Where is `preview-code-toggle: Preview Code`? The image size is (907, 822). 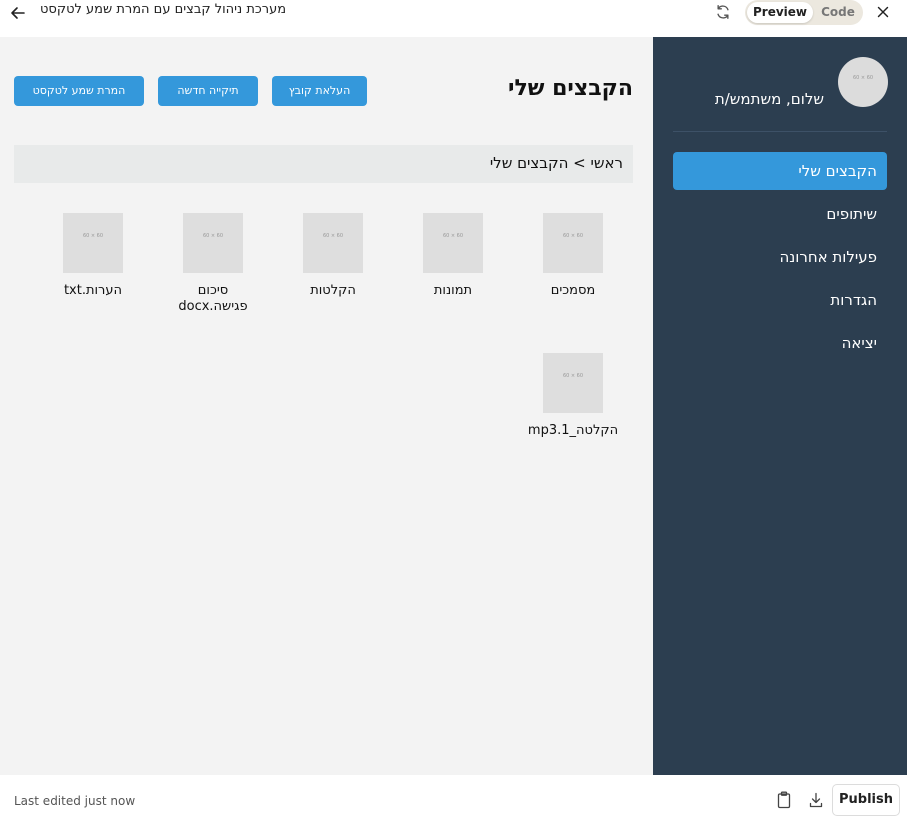 preview-code-toggle: Preview Code is located at coordinates (804, 12).